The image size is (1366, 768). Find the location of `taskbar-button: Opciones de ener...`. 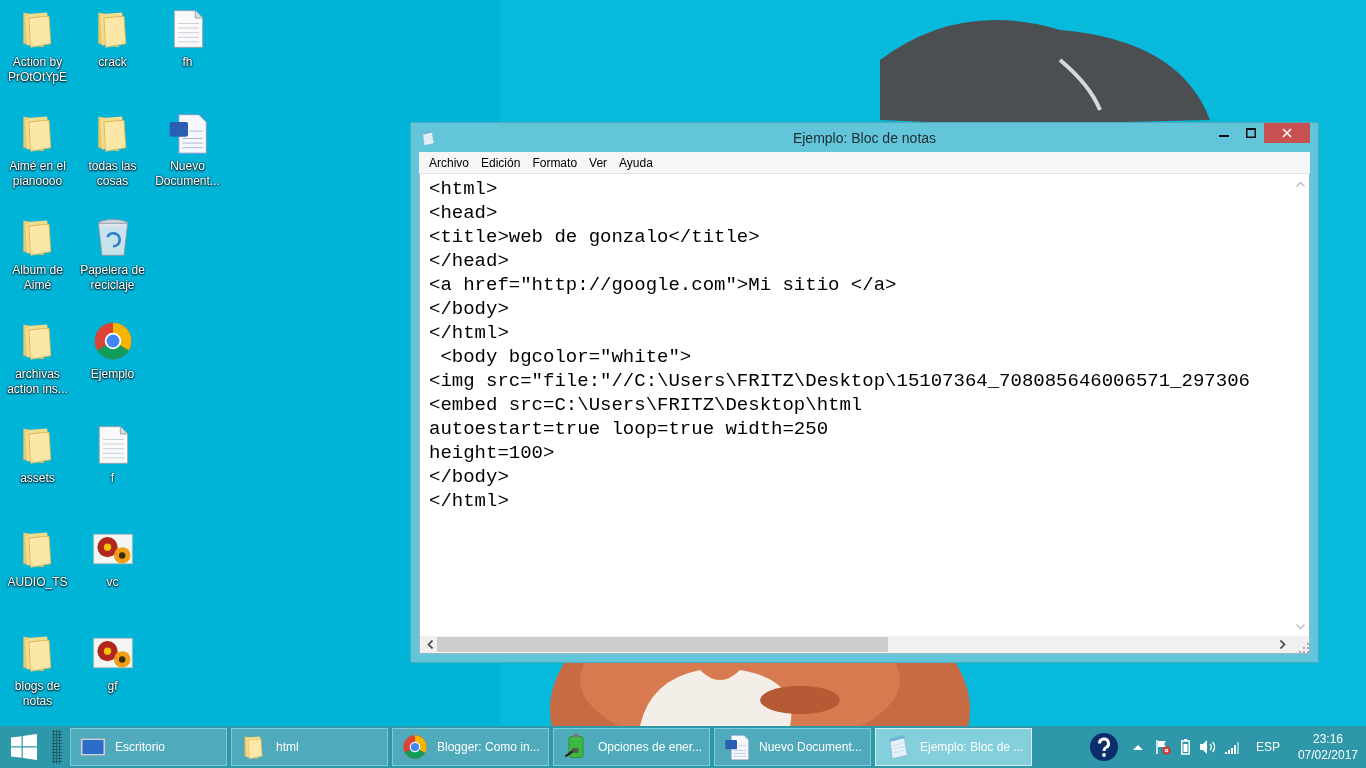

taskbar-button: Opciones de ener... is located at coordinates (631, 747).